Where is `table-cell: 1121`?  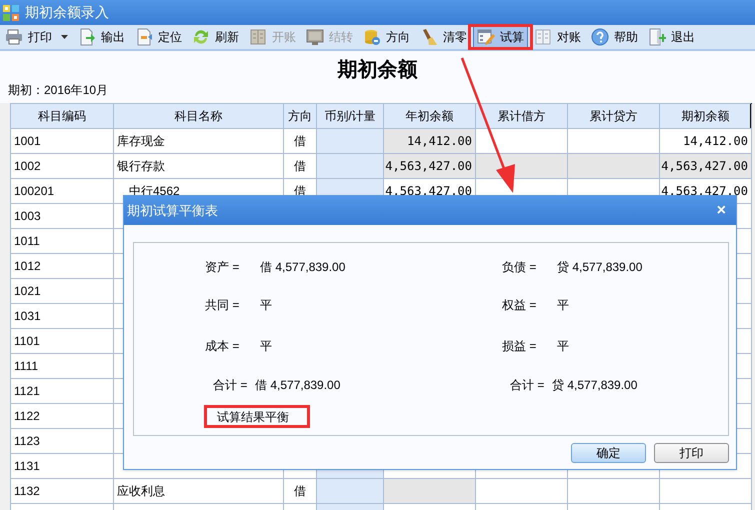
table-cell: 1121 is located at coordinates (62, 391).